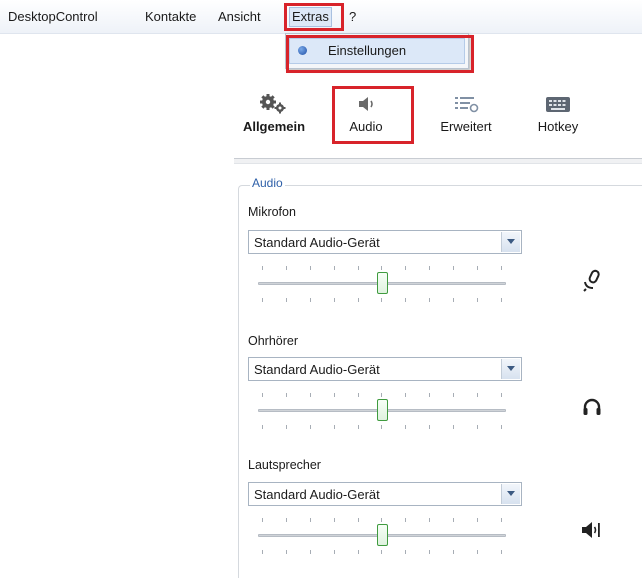  I want to click on extras-dropdown: Einstellungen, so click(377, 51).